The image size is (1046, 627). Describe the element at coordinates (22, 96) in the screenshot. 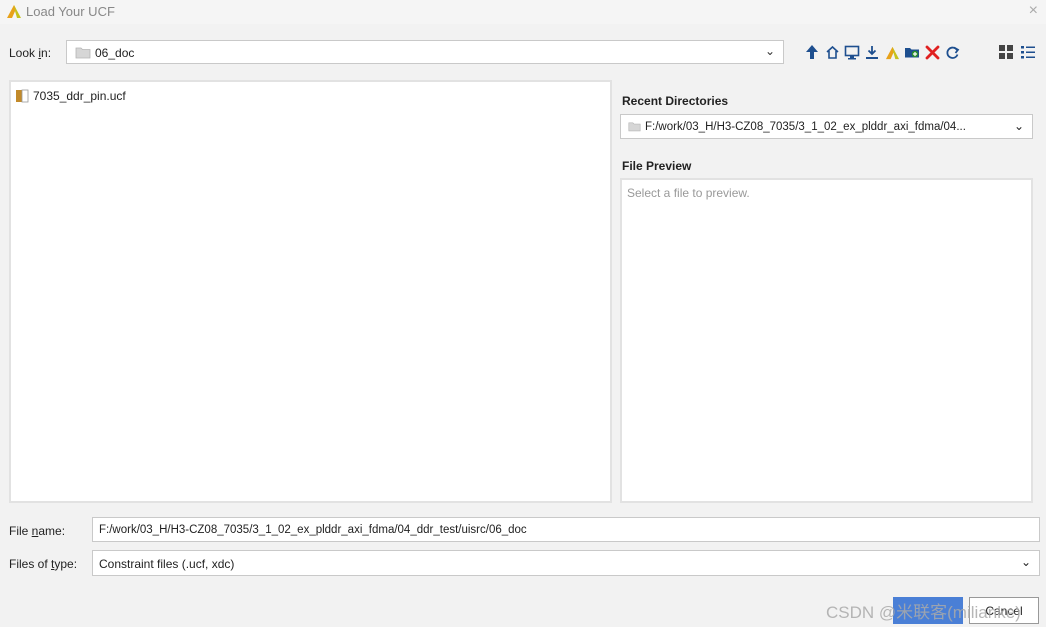

I see `file-icon` at that location.